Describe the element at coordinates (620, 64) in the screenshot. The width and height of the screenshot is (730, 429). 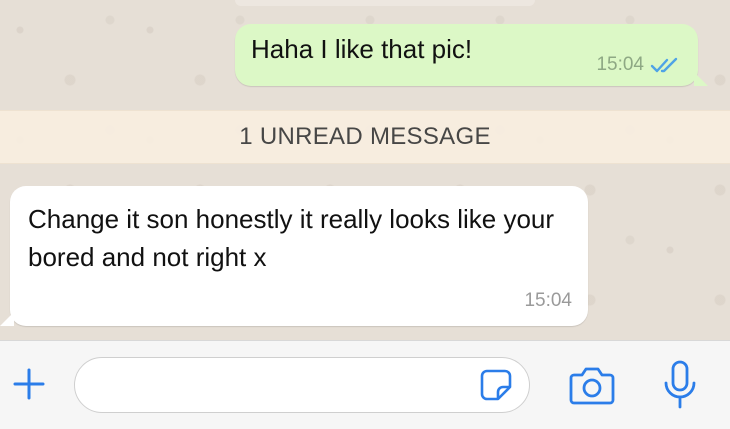
I see `outgoing-message-time: 15:04` at that location.